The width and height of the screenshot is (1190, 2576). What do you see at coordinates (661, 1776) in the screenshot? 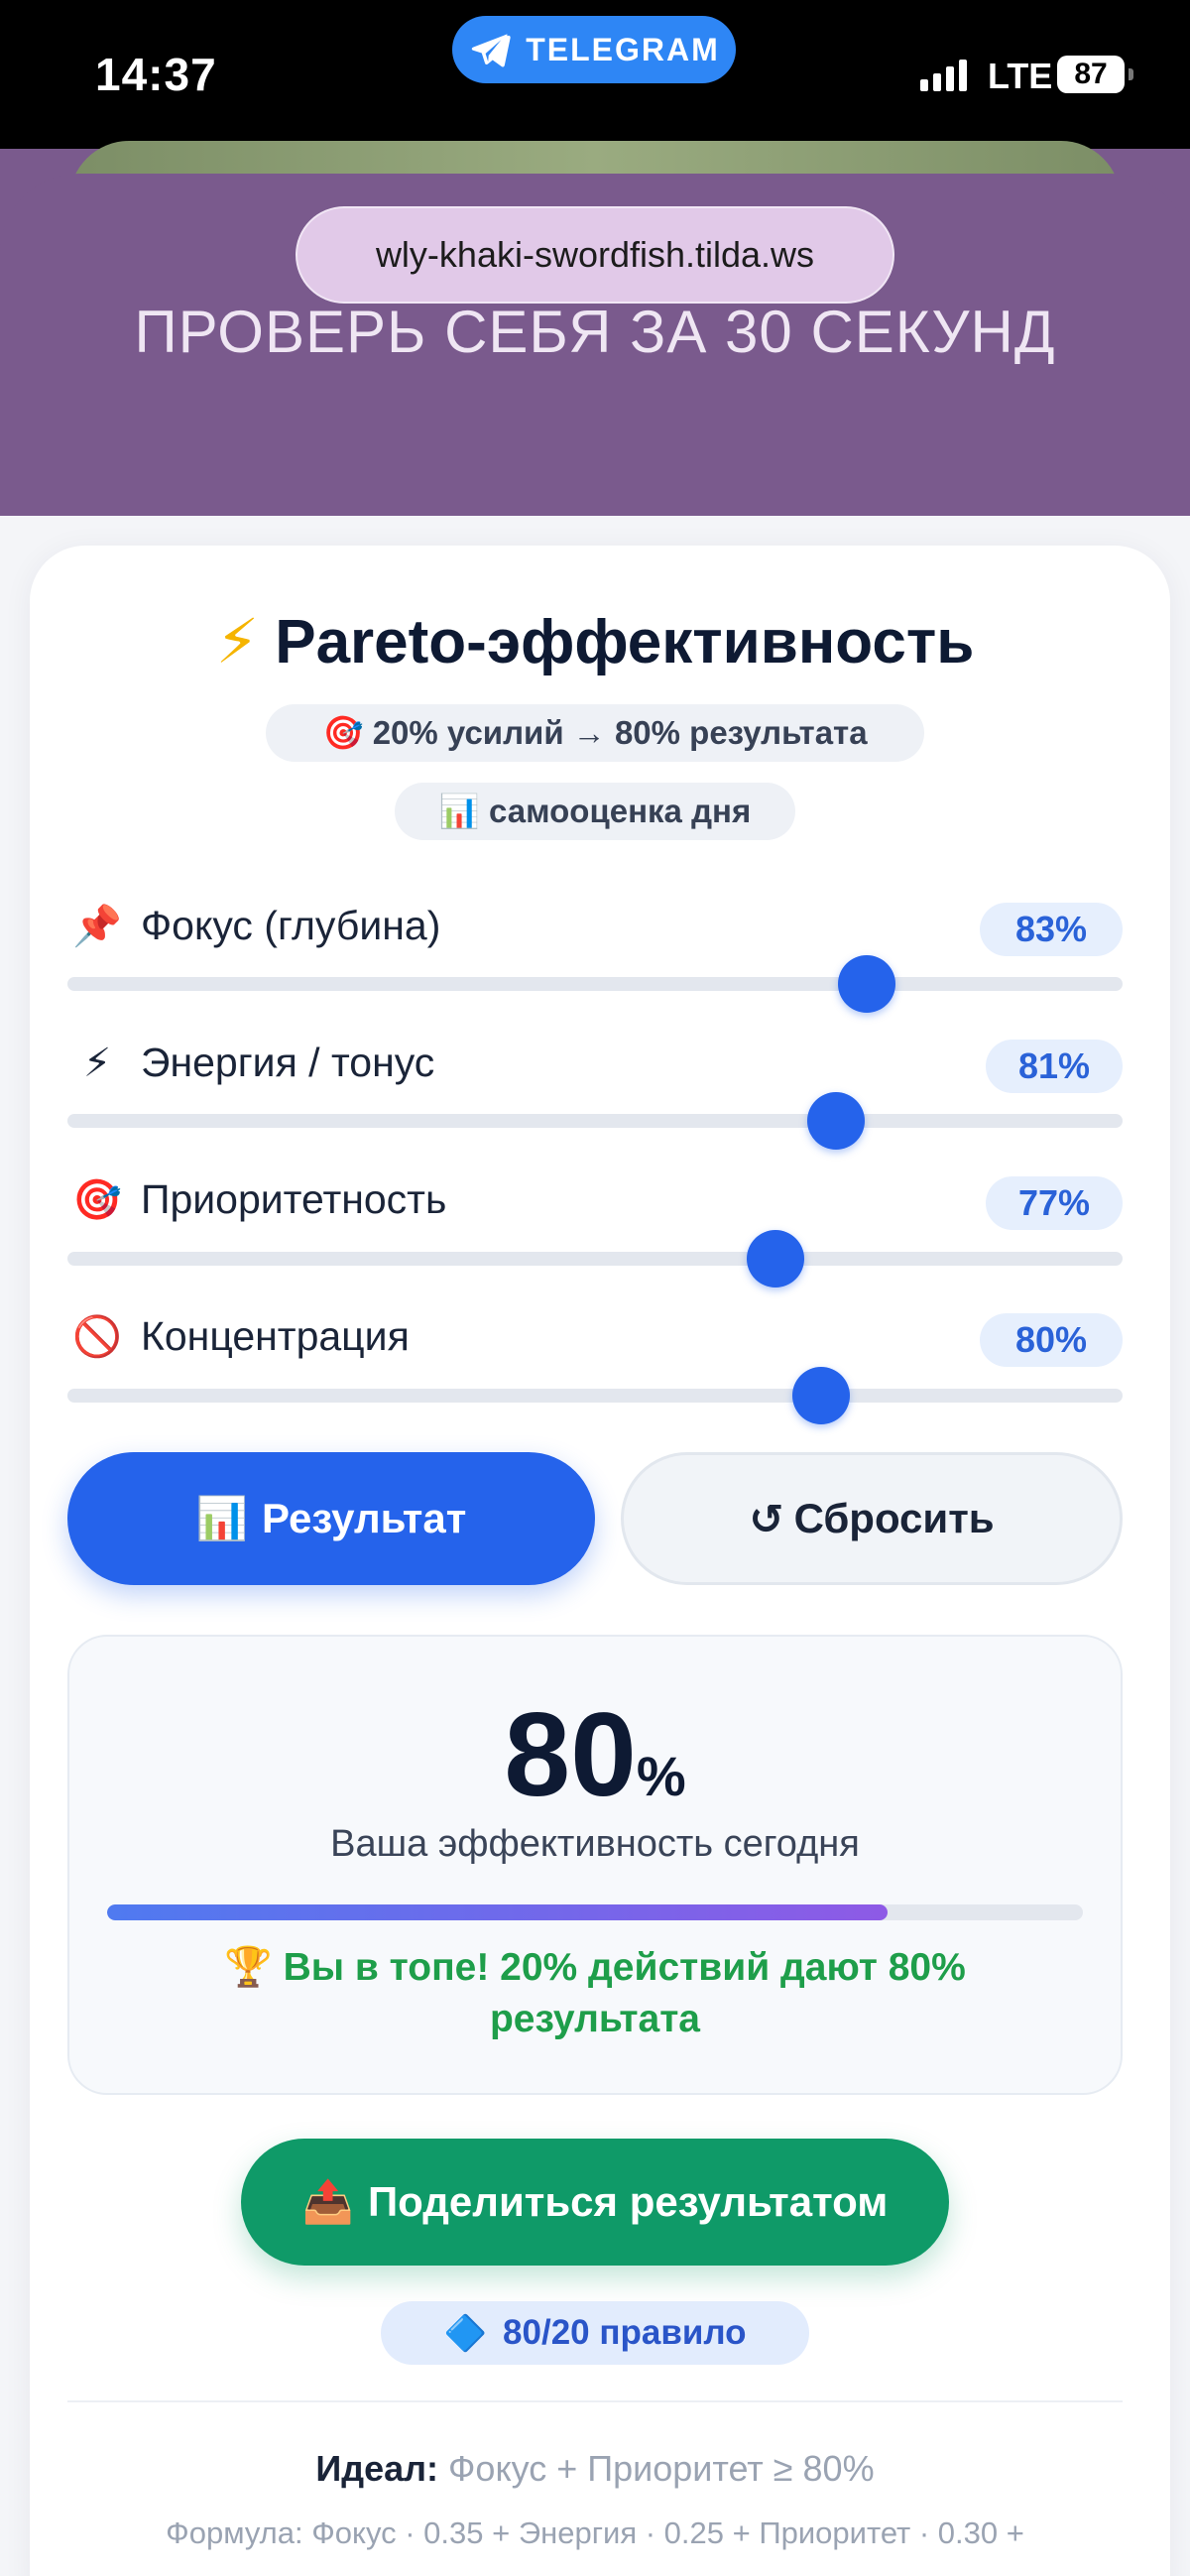
I see `result-score-unit: %` at bounding box center [661, 1776].